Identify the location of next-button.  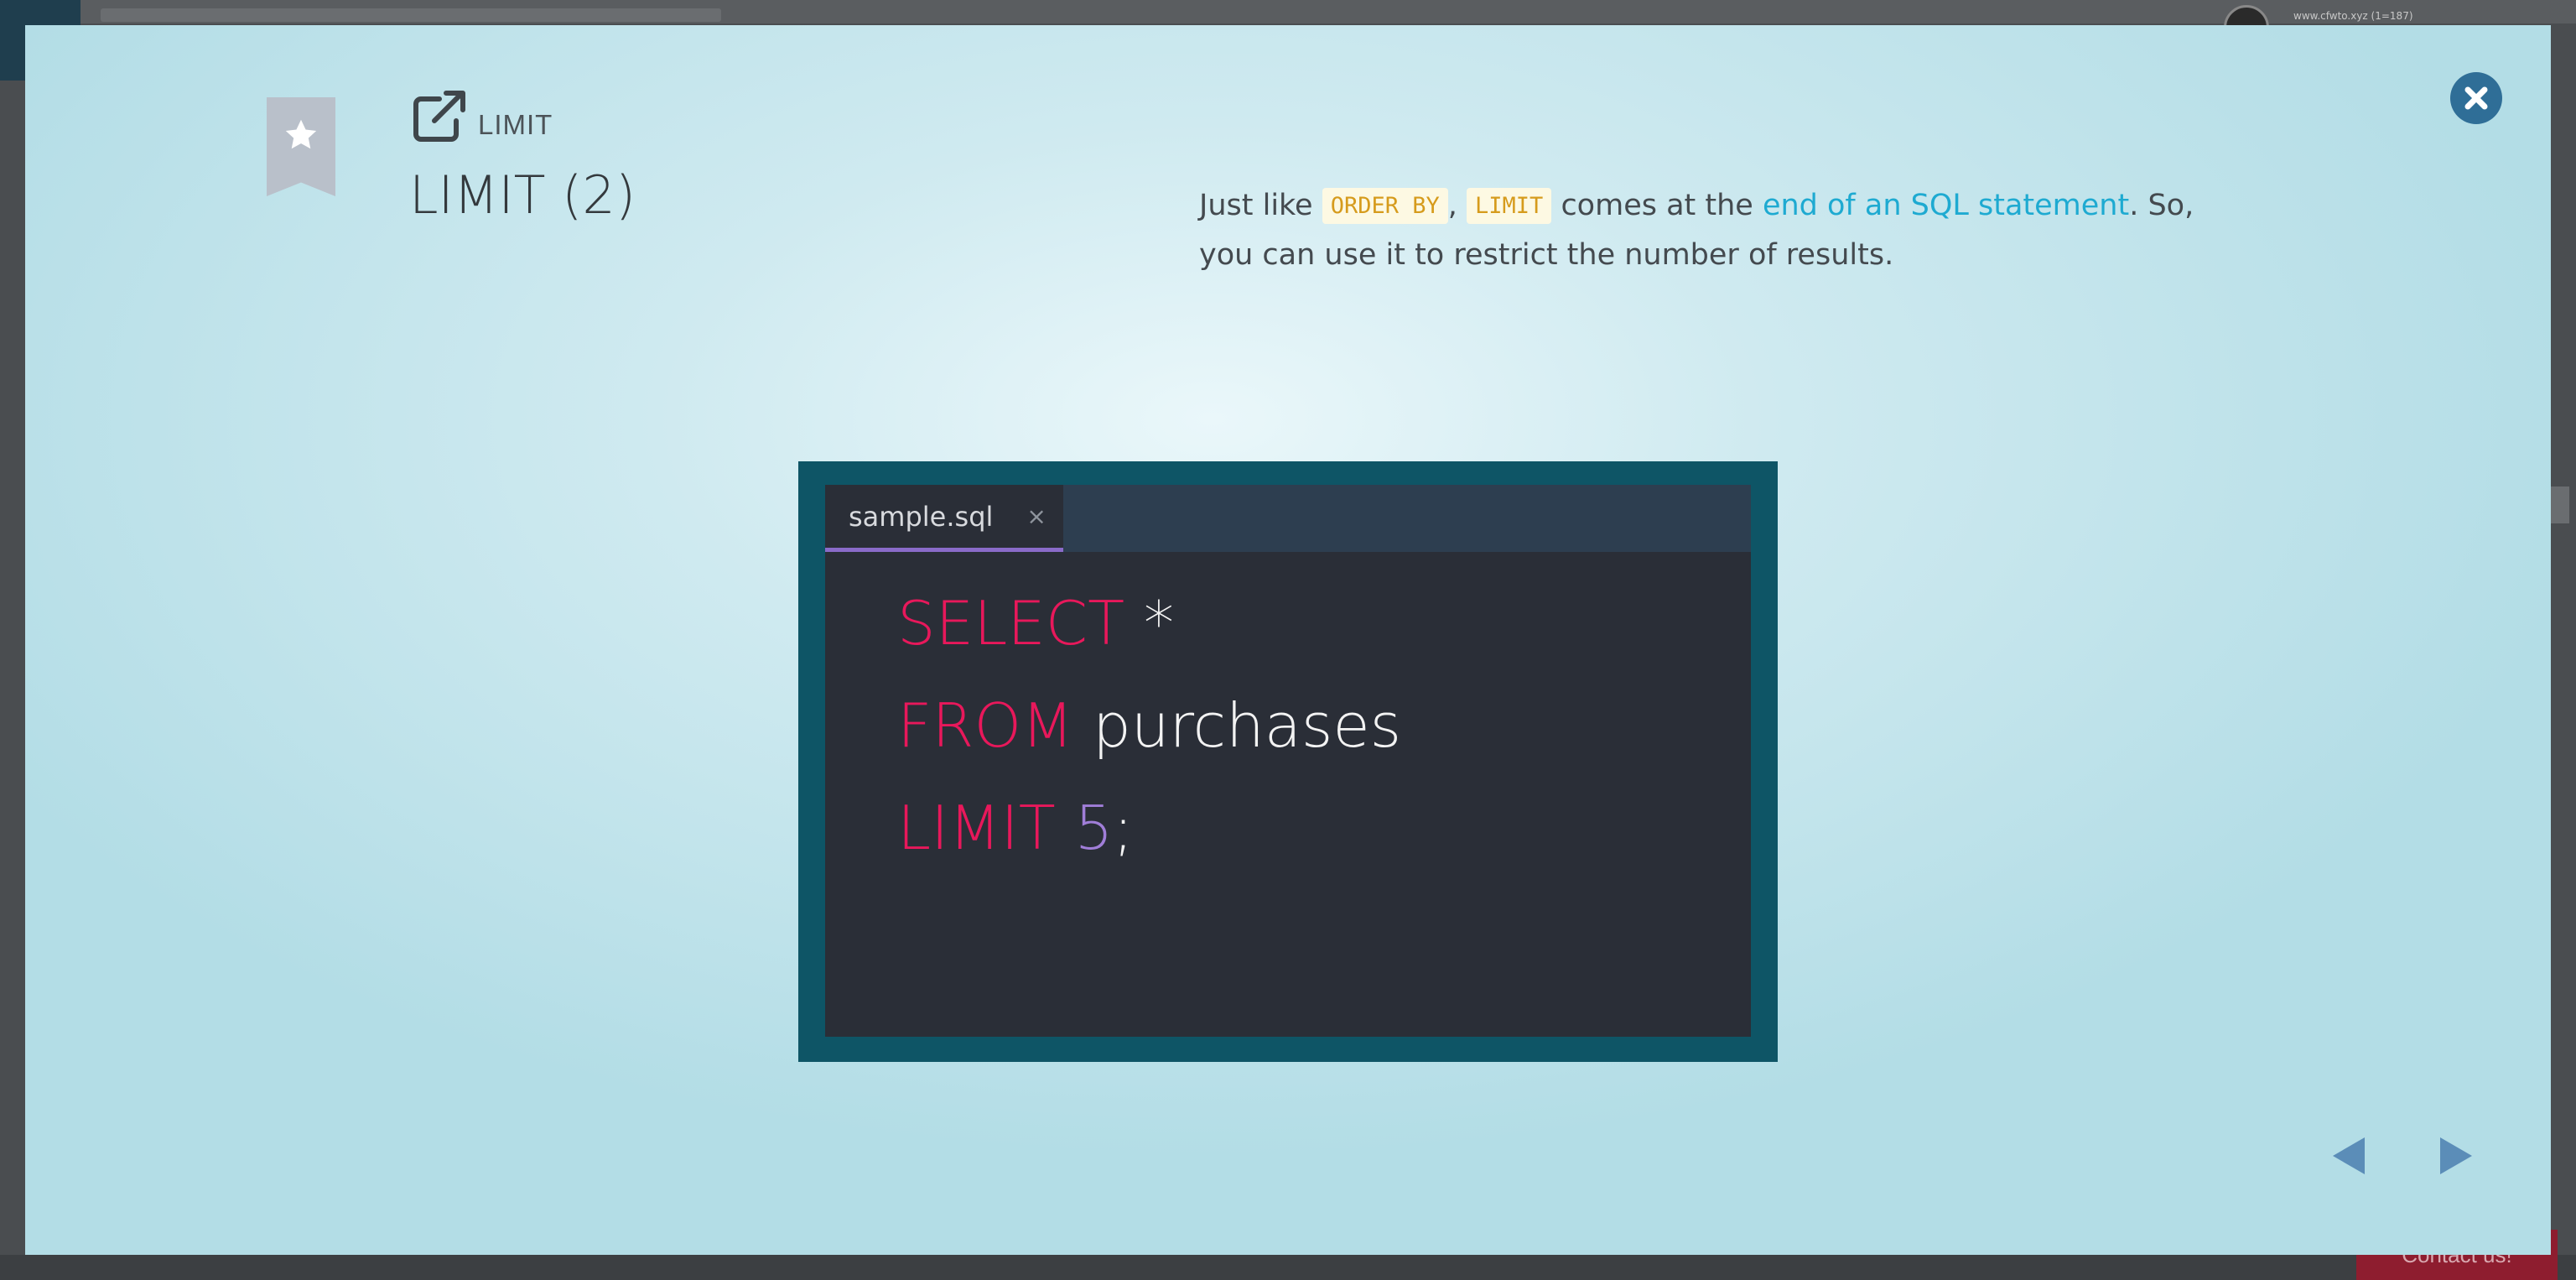
(2453, 1156).